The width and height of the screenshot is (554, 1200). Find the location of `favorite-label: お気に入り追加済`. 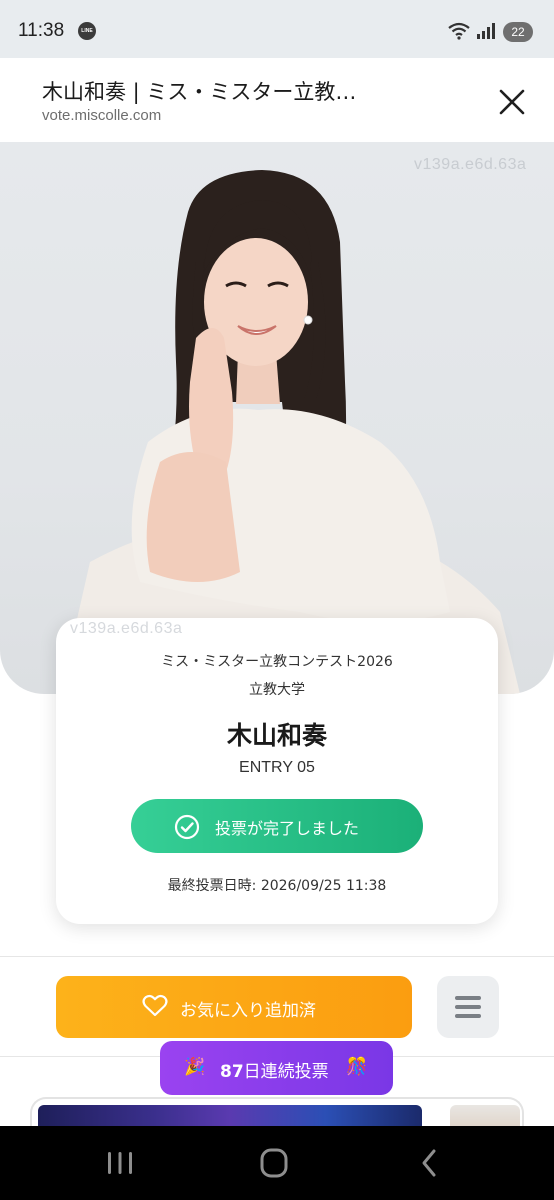

favorite-label: お気に入り追加済 is located at coordinates (248, 1011).